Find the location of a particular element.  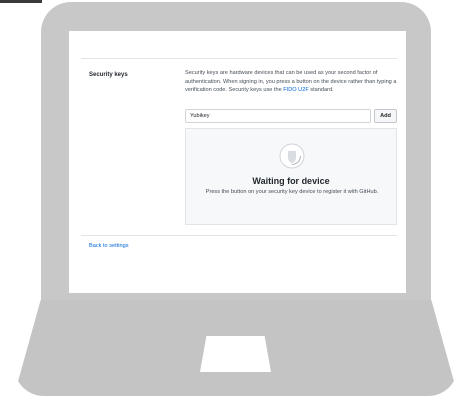

section-divider-bottom is located at coordinates (239, 235).